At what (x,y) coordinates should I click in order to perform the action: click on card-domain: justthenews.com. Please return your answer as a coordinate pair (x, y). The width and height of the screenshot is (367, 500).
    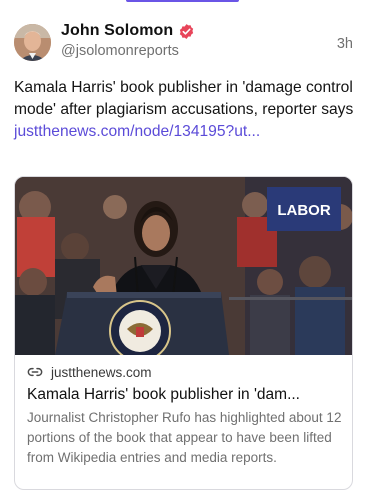
    Looking at the image, I should click on (101, 372).